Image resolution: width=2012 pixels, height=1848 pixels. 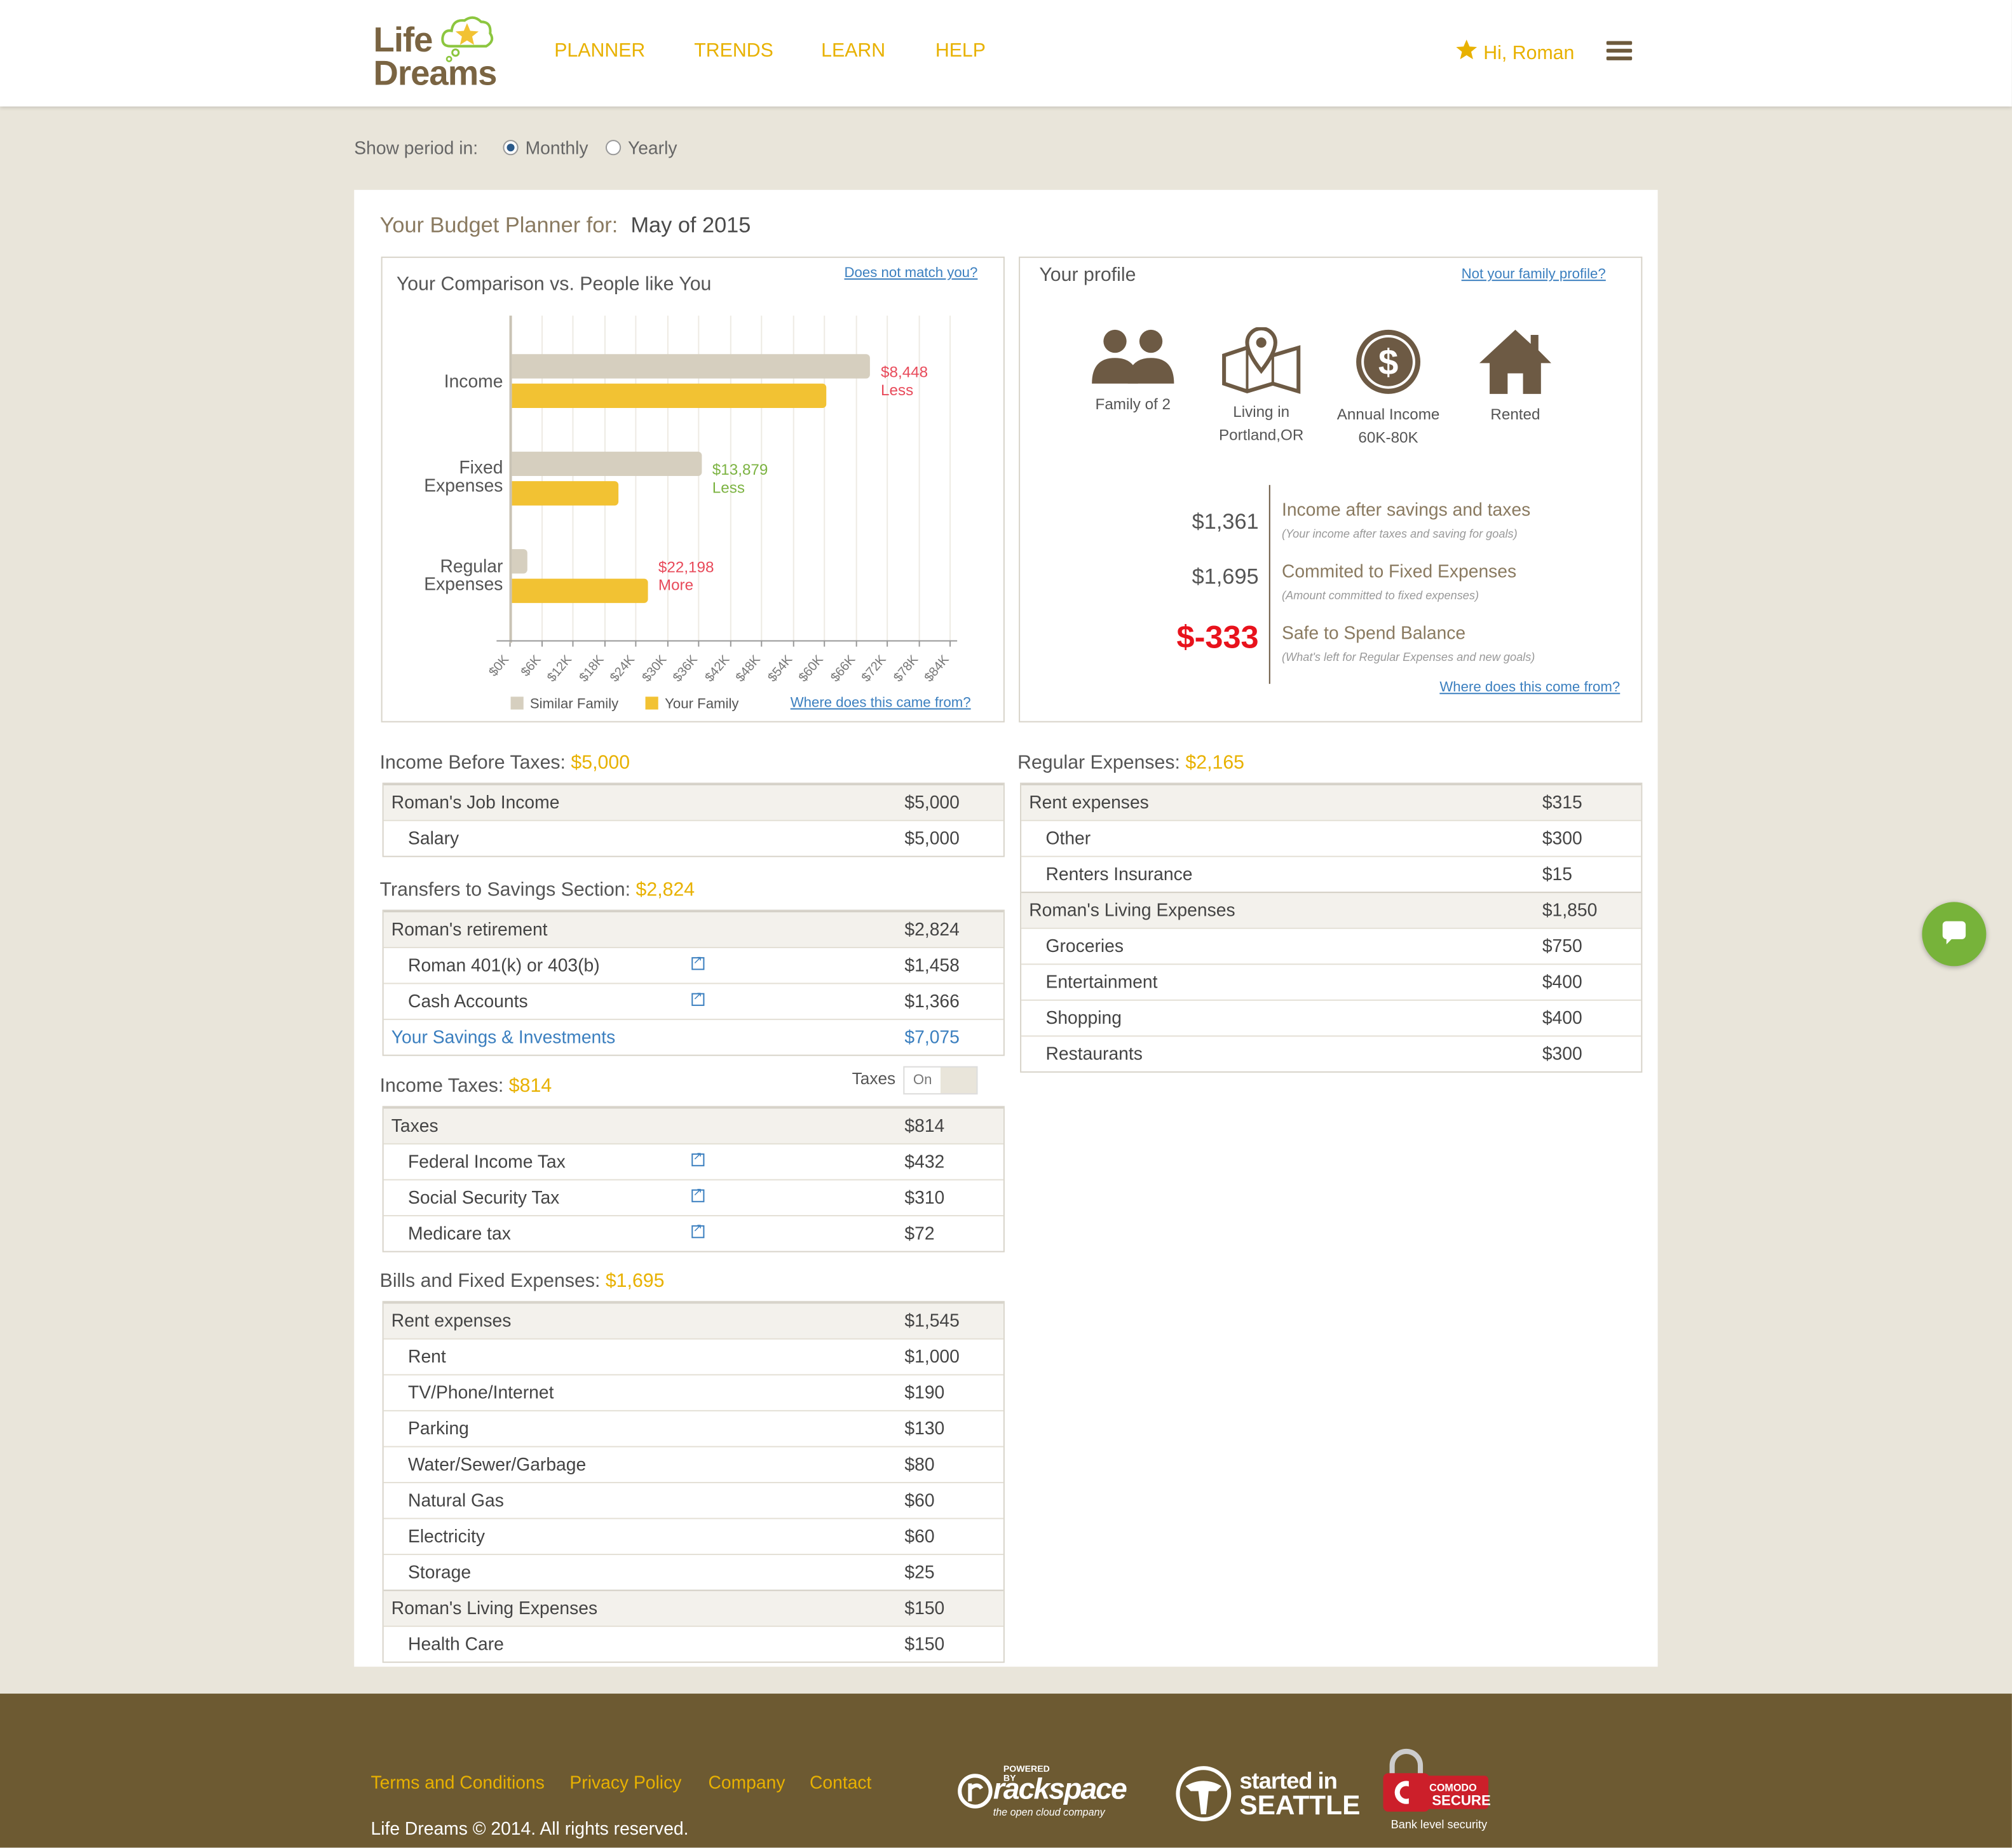 What do you see at coordinates (427, 1356) in the screenshot?
I see `row-label: Rent` at bounding box center [427, 1356].